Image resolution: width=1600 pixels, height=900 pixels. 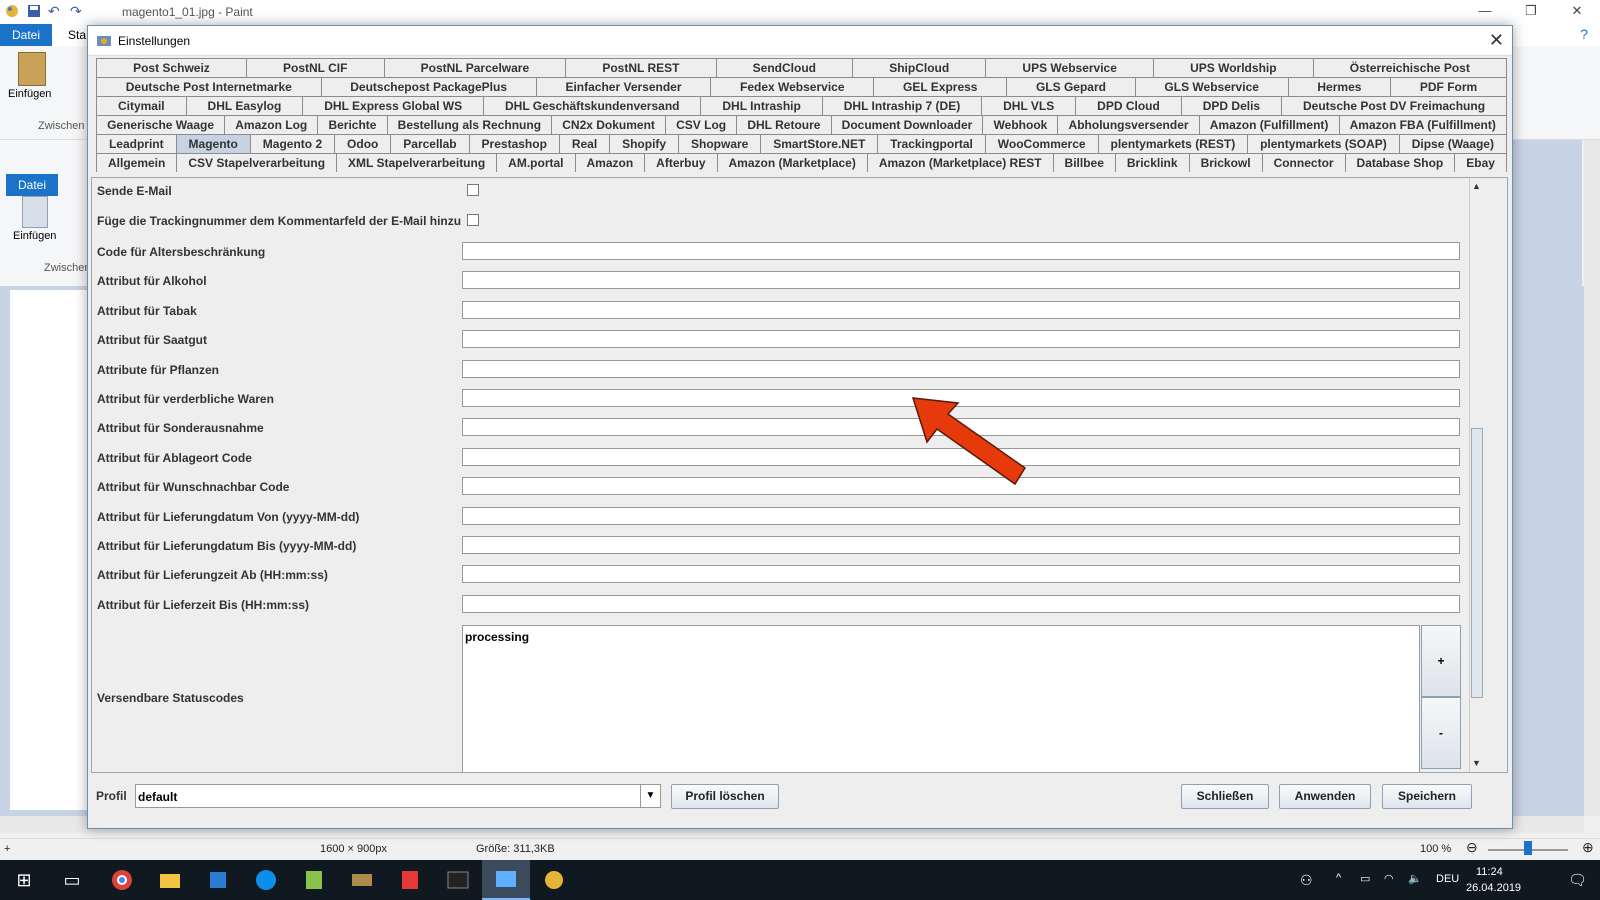 What do you see at coordinates (650, 796) in the screenshot?
I see `chevron-down-icon: ▼` at bounding box center [650, 796].